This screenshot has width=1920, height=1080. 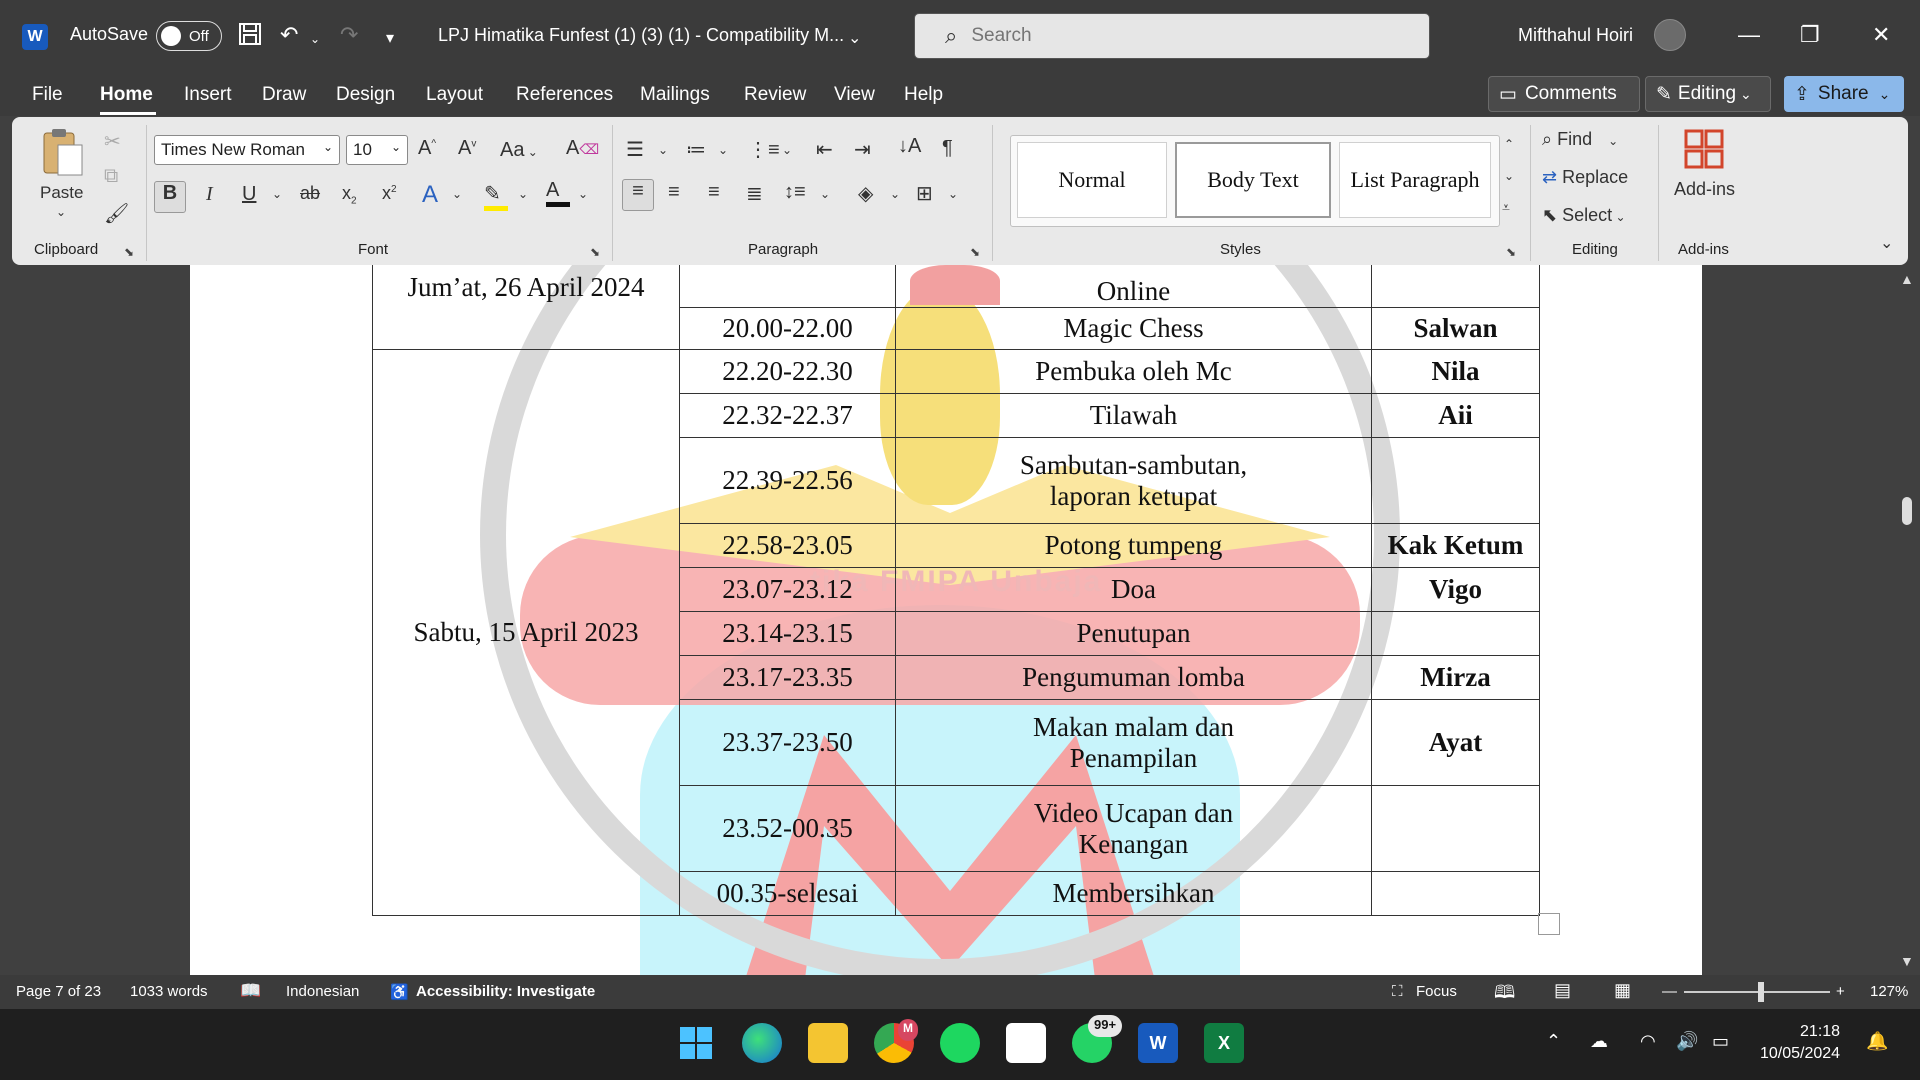 What do you see at coordinates (126, 95) in the screenshot?
I see `tab-home: Home` at bounding box center [126, 95].